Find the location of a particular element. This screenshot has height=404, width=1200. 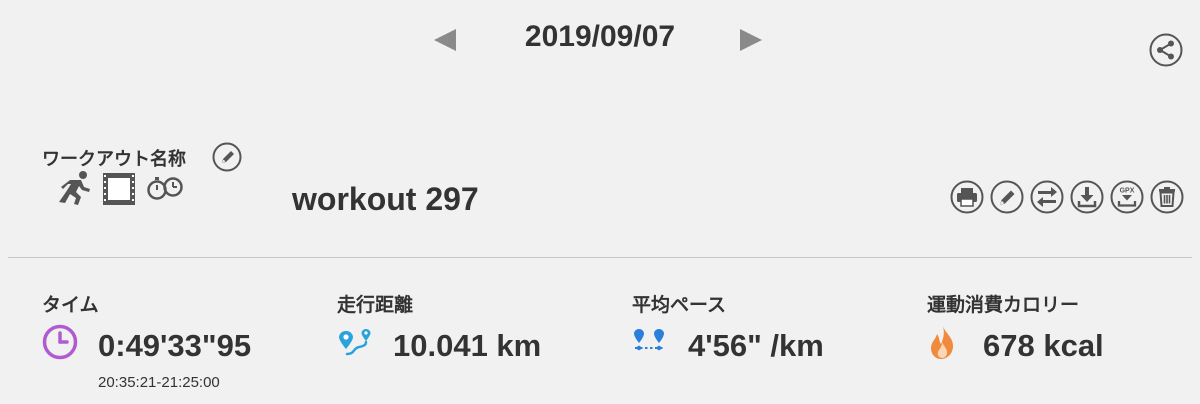

trash-icon is located at coordinates (1167, 197).